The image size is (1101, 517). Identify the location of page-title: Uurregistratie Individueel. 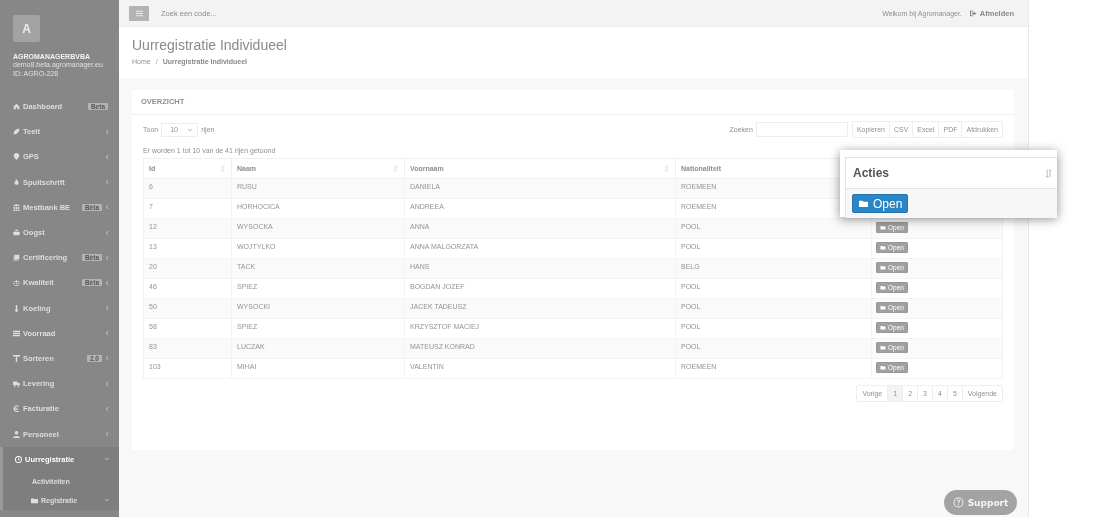
(210, 45).